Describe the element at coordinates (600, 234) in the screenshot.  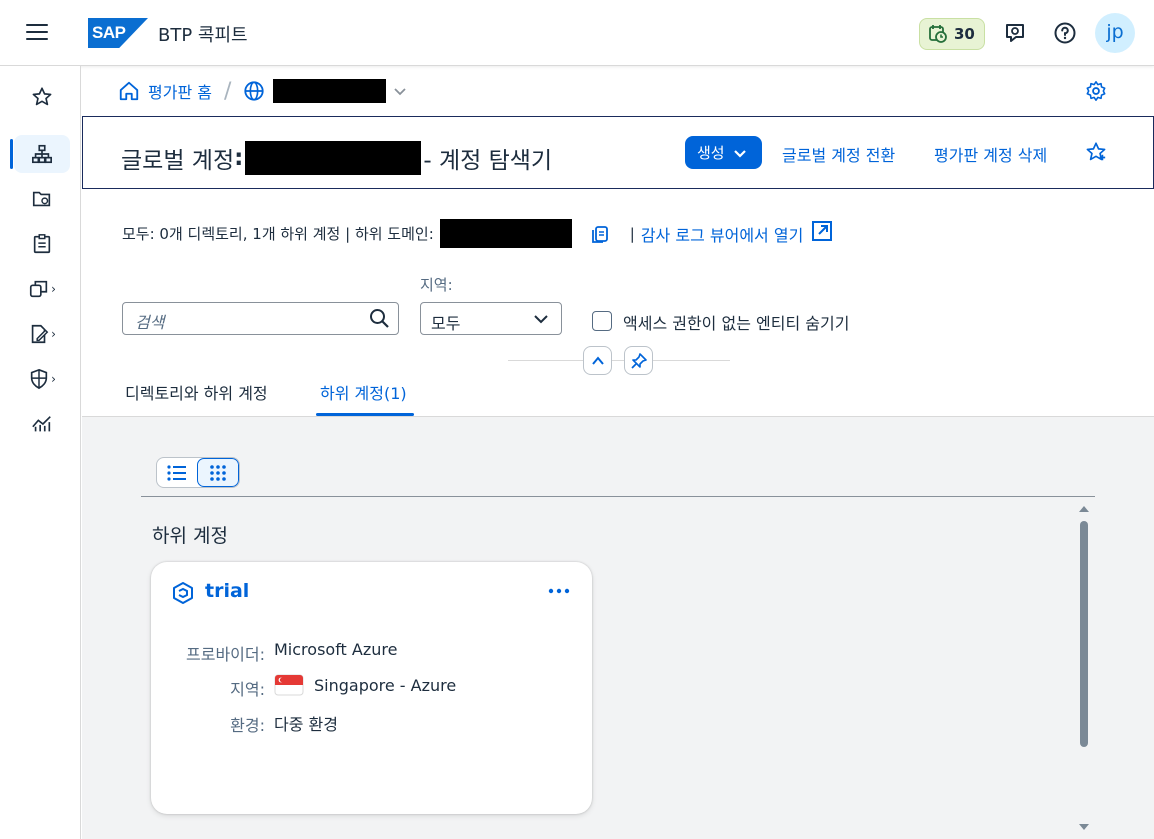
I see `copy-icon` at that location.